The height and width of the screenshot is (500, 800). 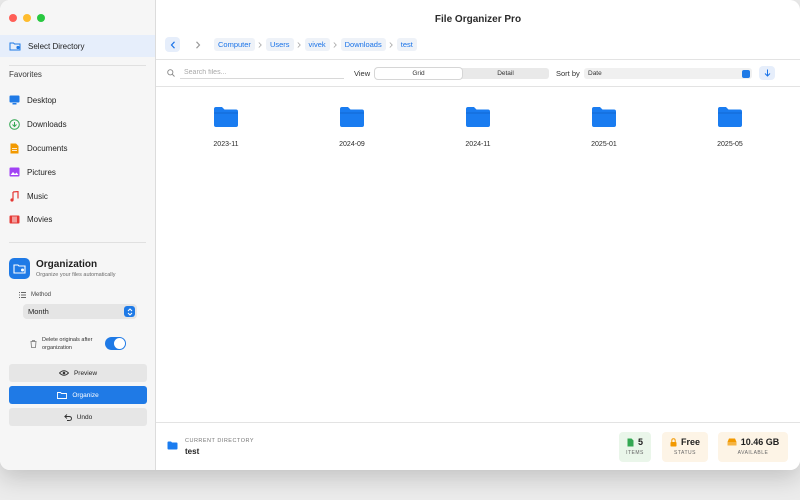 I want to click on breadcrumb-users: Users, so click(x=279, y=44).